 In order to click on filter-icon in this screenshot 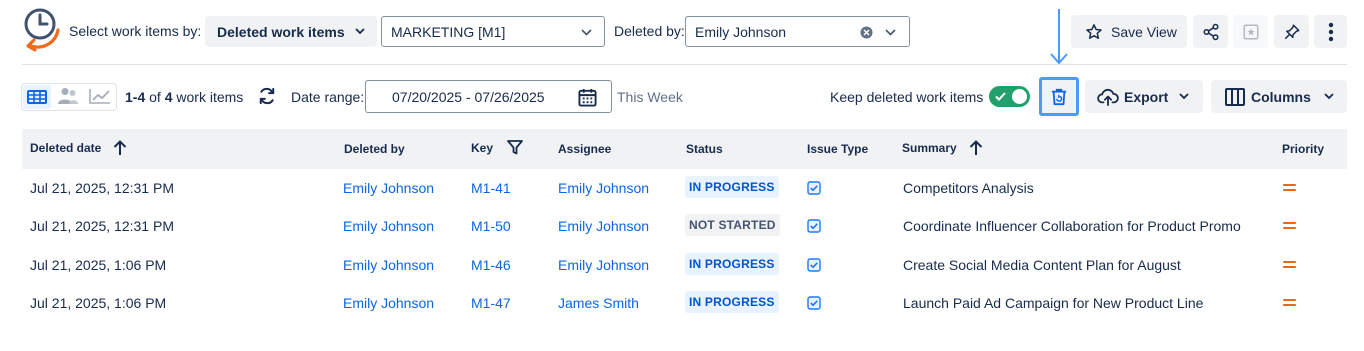, I will do `click(515, 147)`.